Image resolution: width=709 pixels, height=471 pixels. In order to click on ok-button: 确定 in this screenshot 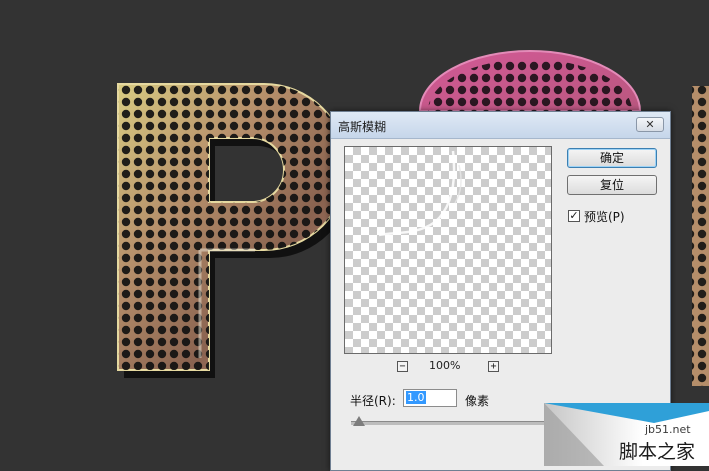, I will do `click(612, 158)`.